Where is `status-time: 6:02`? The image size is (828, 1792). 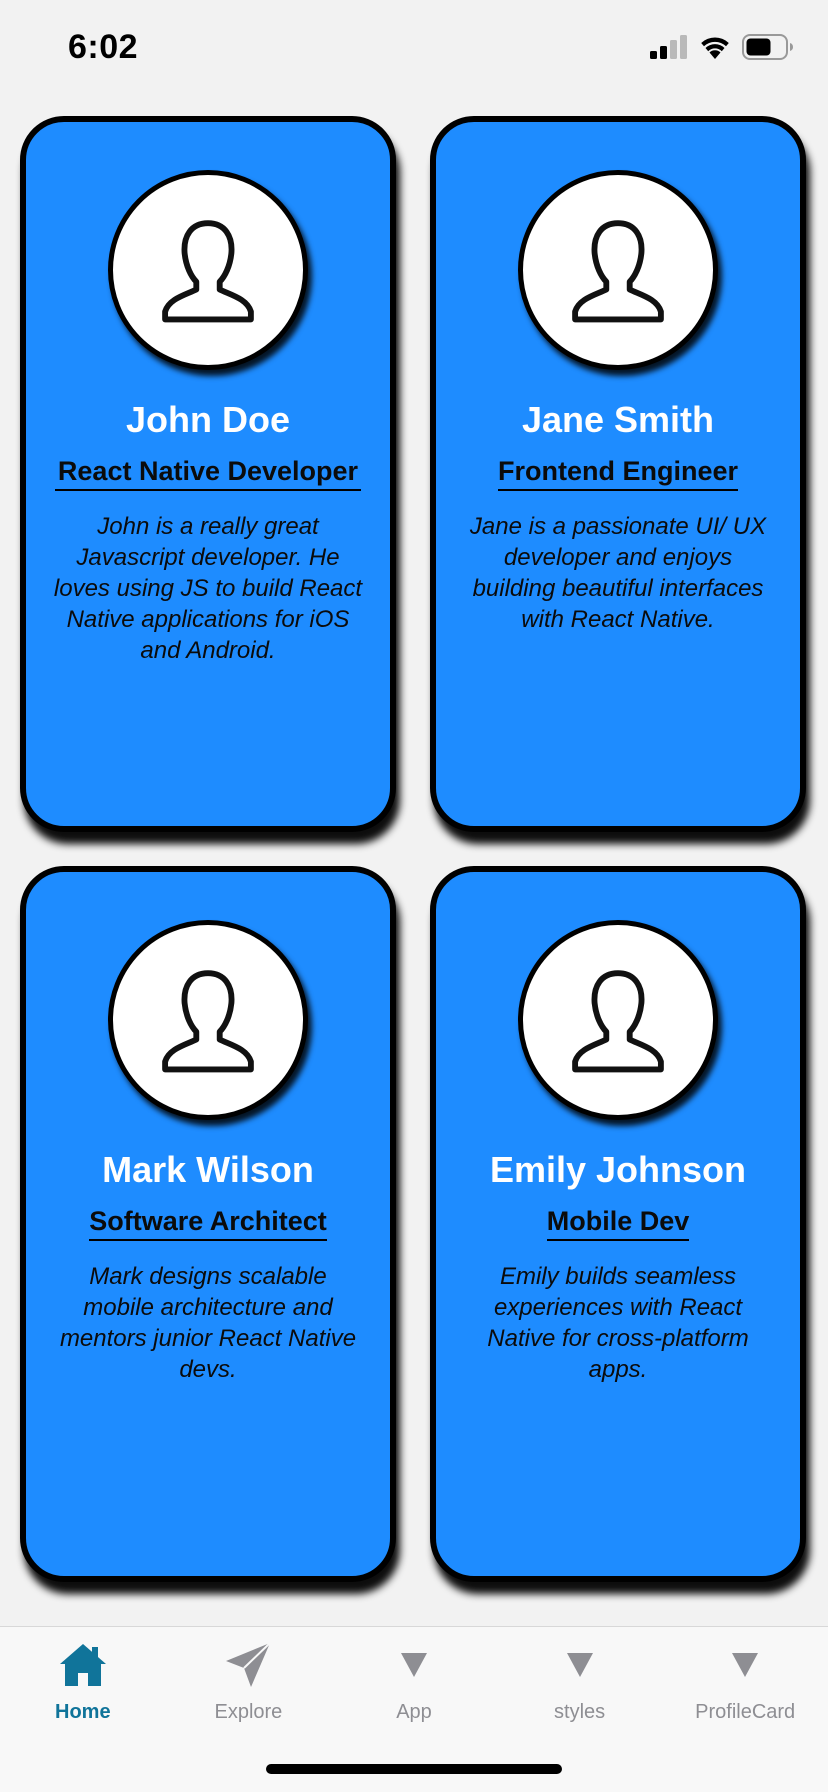
status-time: 6:02 is located at coordinates (103, 47).